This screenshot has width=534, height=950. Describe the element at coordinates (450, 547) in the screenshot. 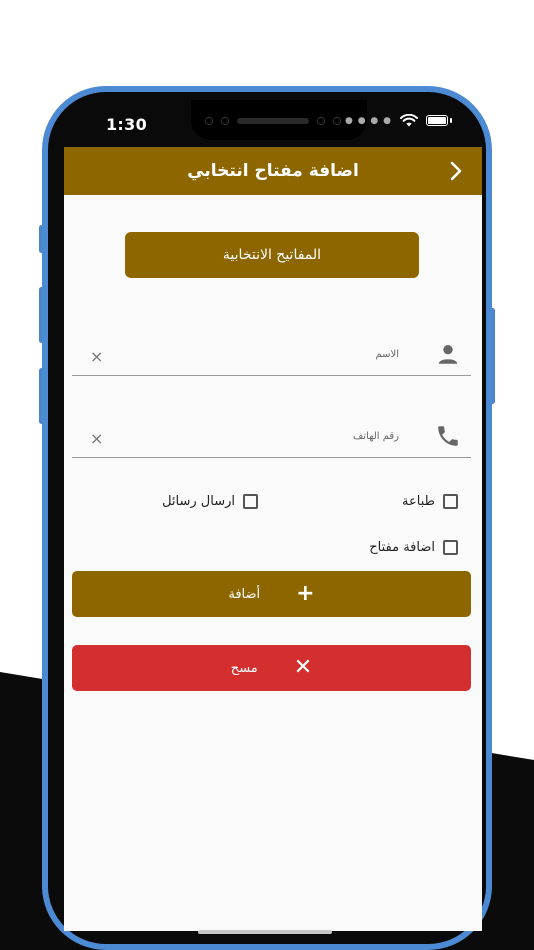

I see `add-key-checkbox` at that location.